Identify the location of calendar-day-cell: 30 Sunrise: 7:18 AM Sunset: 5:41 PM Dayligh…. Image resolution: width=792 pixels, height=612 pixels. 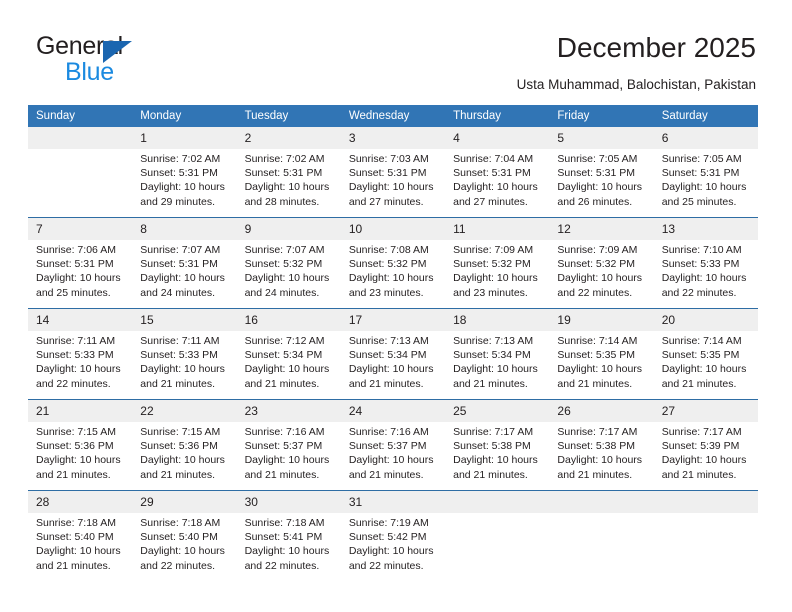
(288, 535).